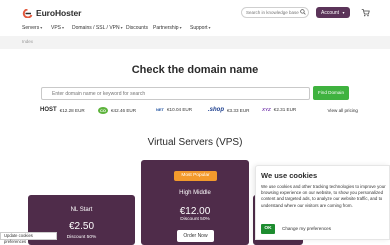 This screenshot has height=245, width=390. Describe the element at coordinates (160, 109) in the screenshot. I see `tld-net-logo: NET` at that location.